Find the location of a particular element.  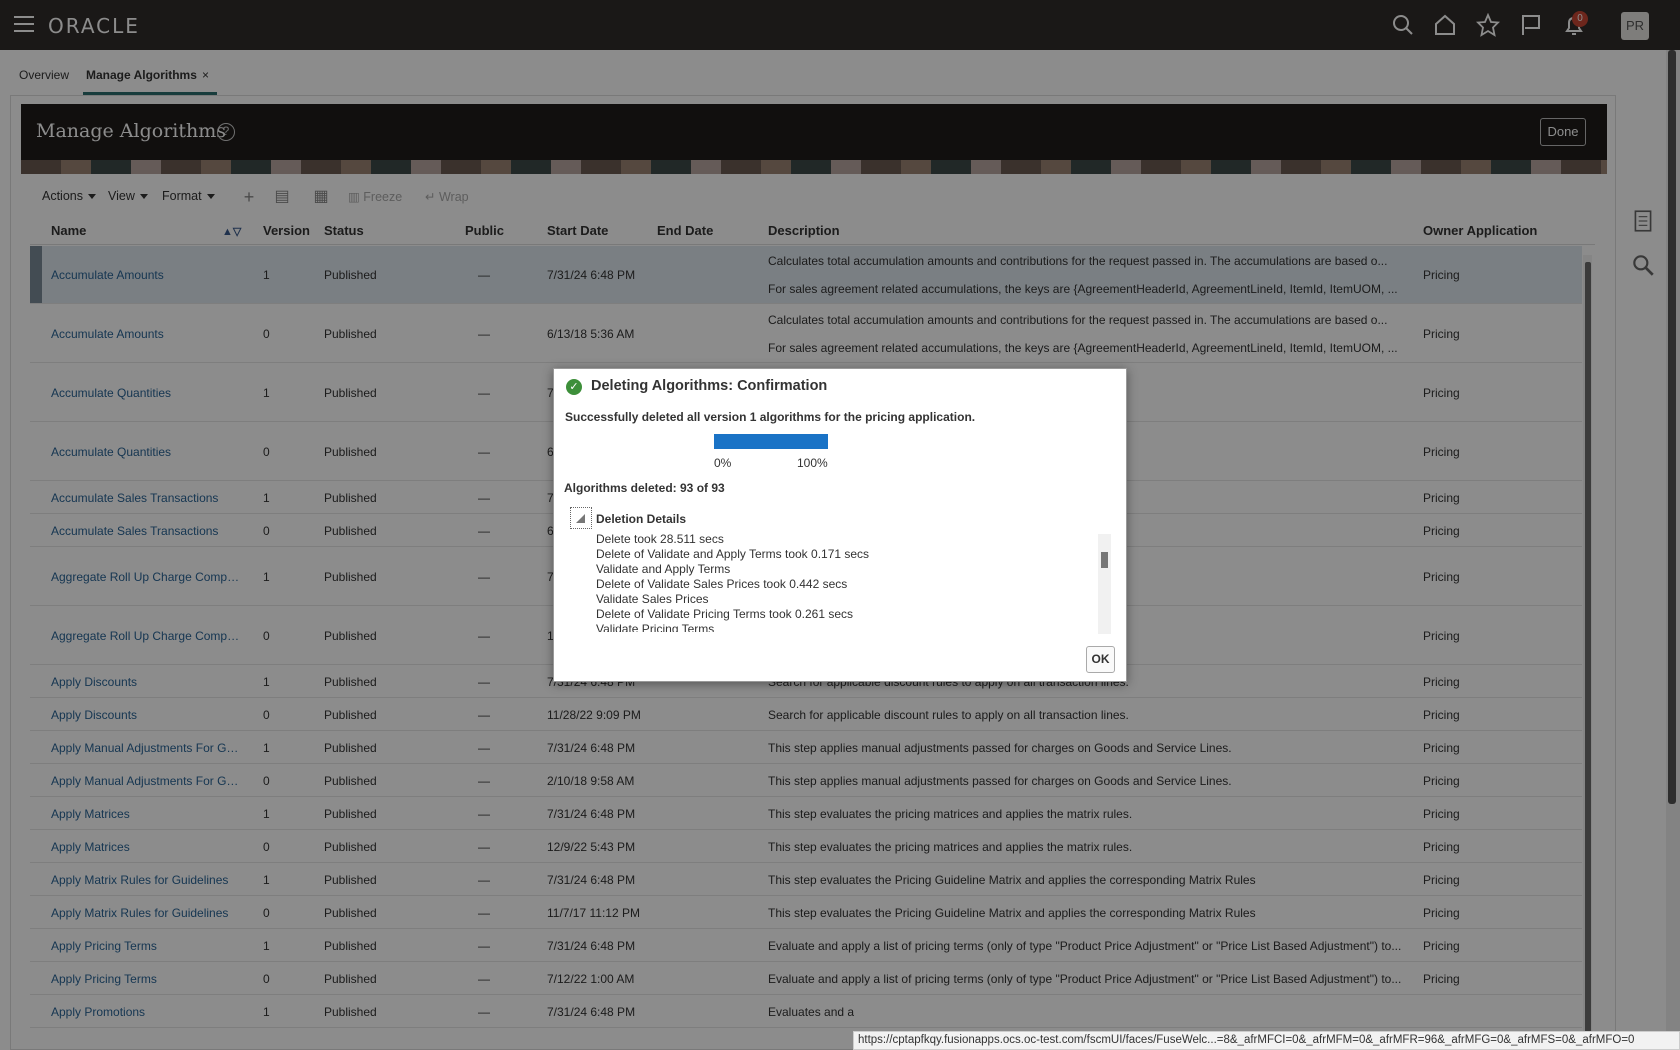

collapse-triangle-icon is located at coordinates (580, 518).